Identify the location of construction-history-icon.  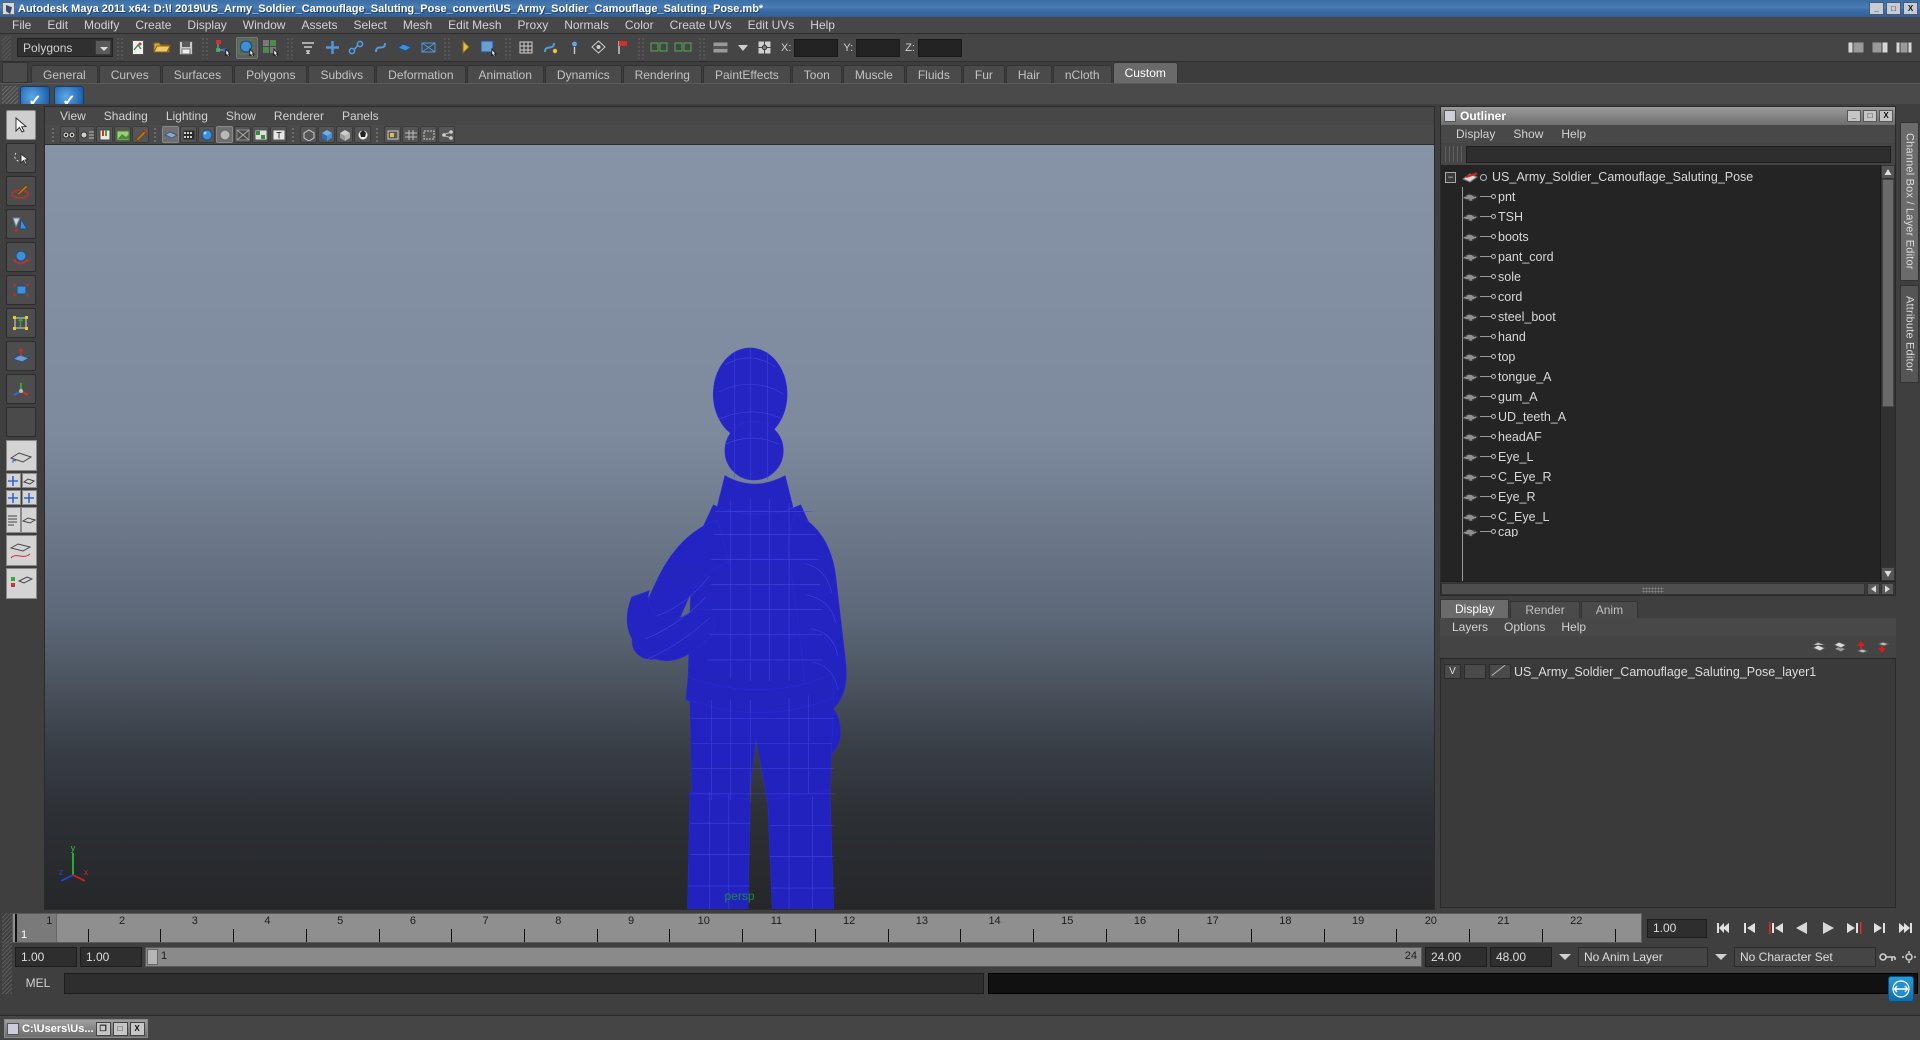
(465, 48).